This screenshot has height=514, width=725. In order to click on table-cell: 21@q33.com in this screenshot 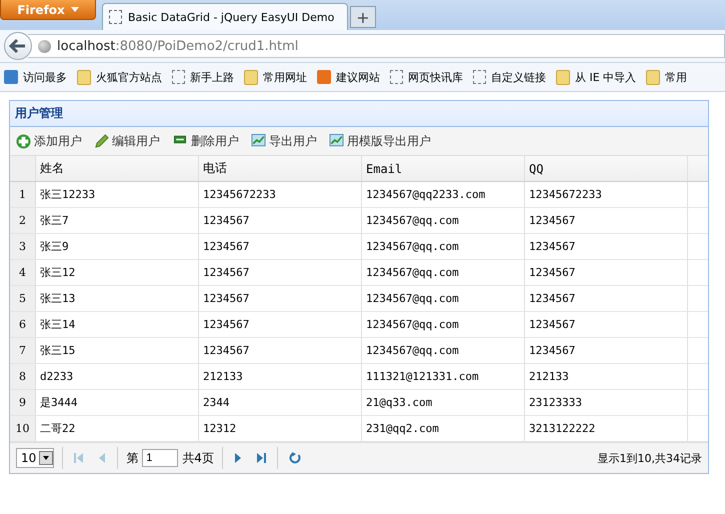, I will do `click(443, 402)`.